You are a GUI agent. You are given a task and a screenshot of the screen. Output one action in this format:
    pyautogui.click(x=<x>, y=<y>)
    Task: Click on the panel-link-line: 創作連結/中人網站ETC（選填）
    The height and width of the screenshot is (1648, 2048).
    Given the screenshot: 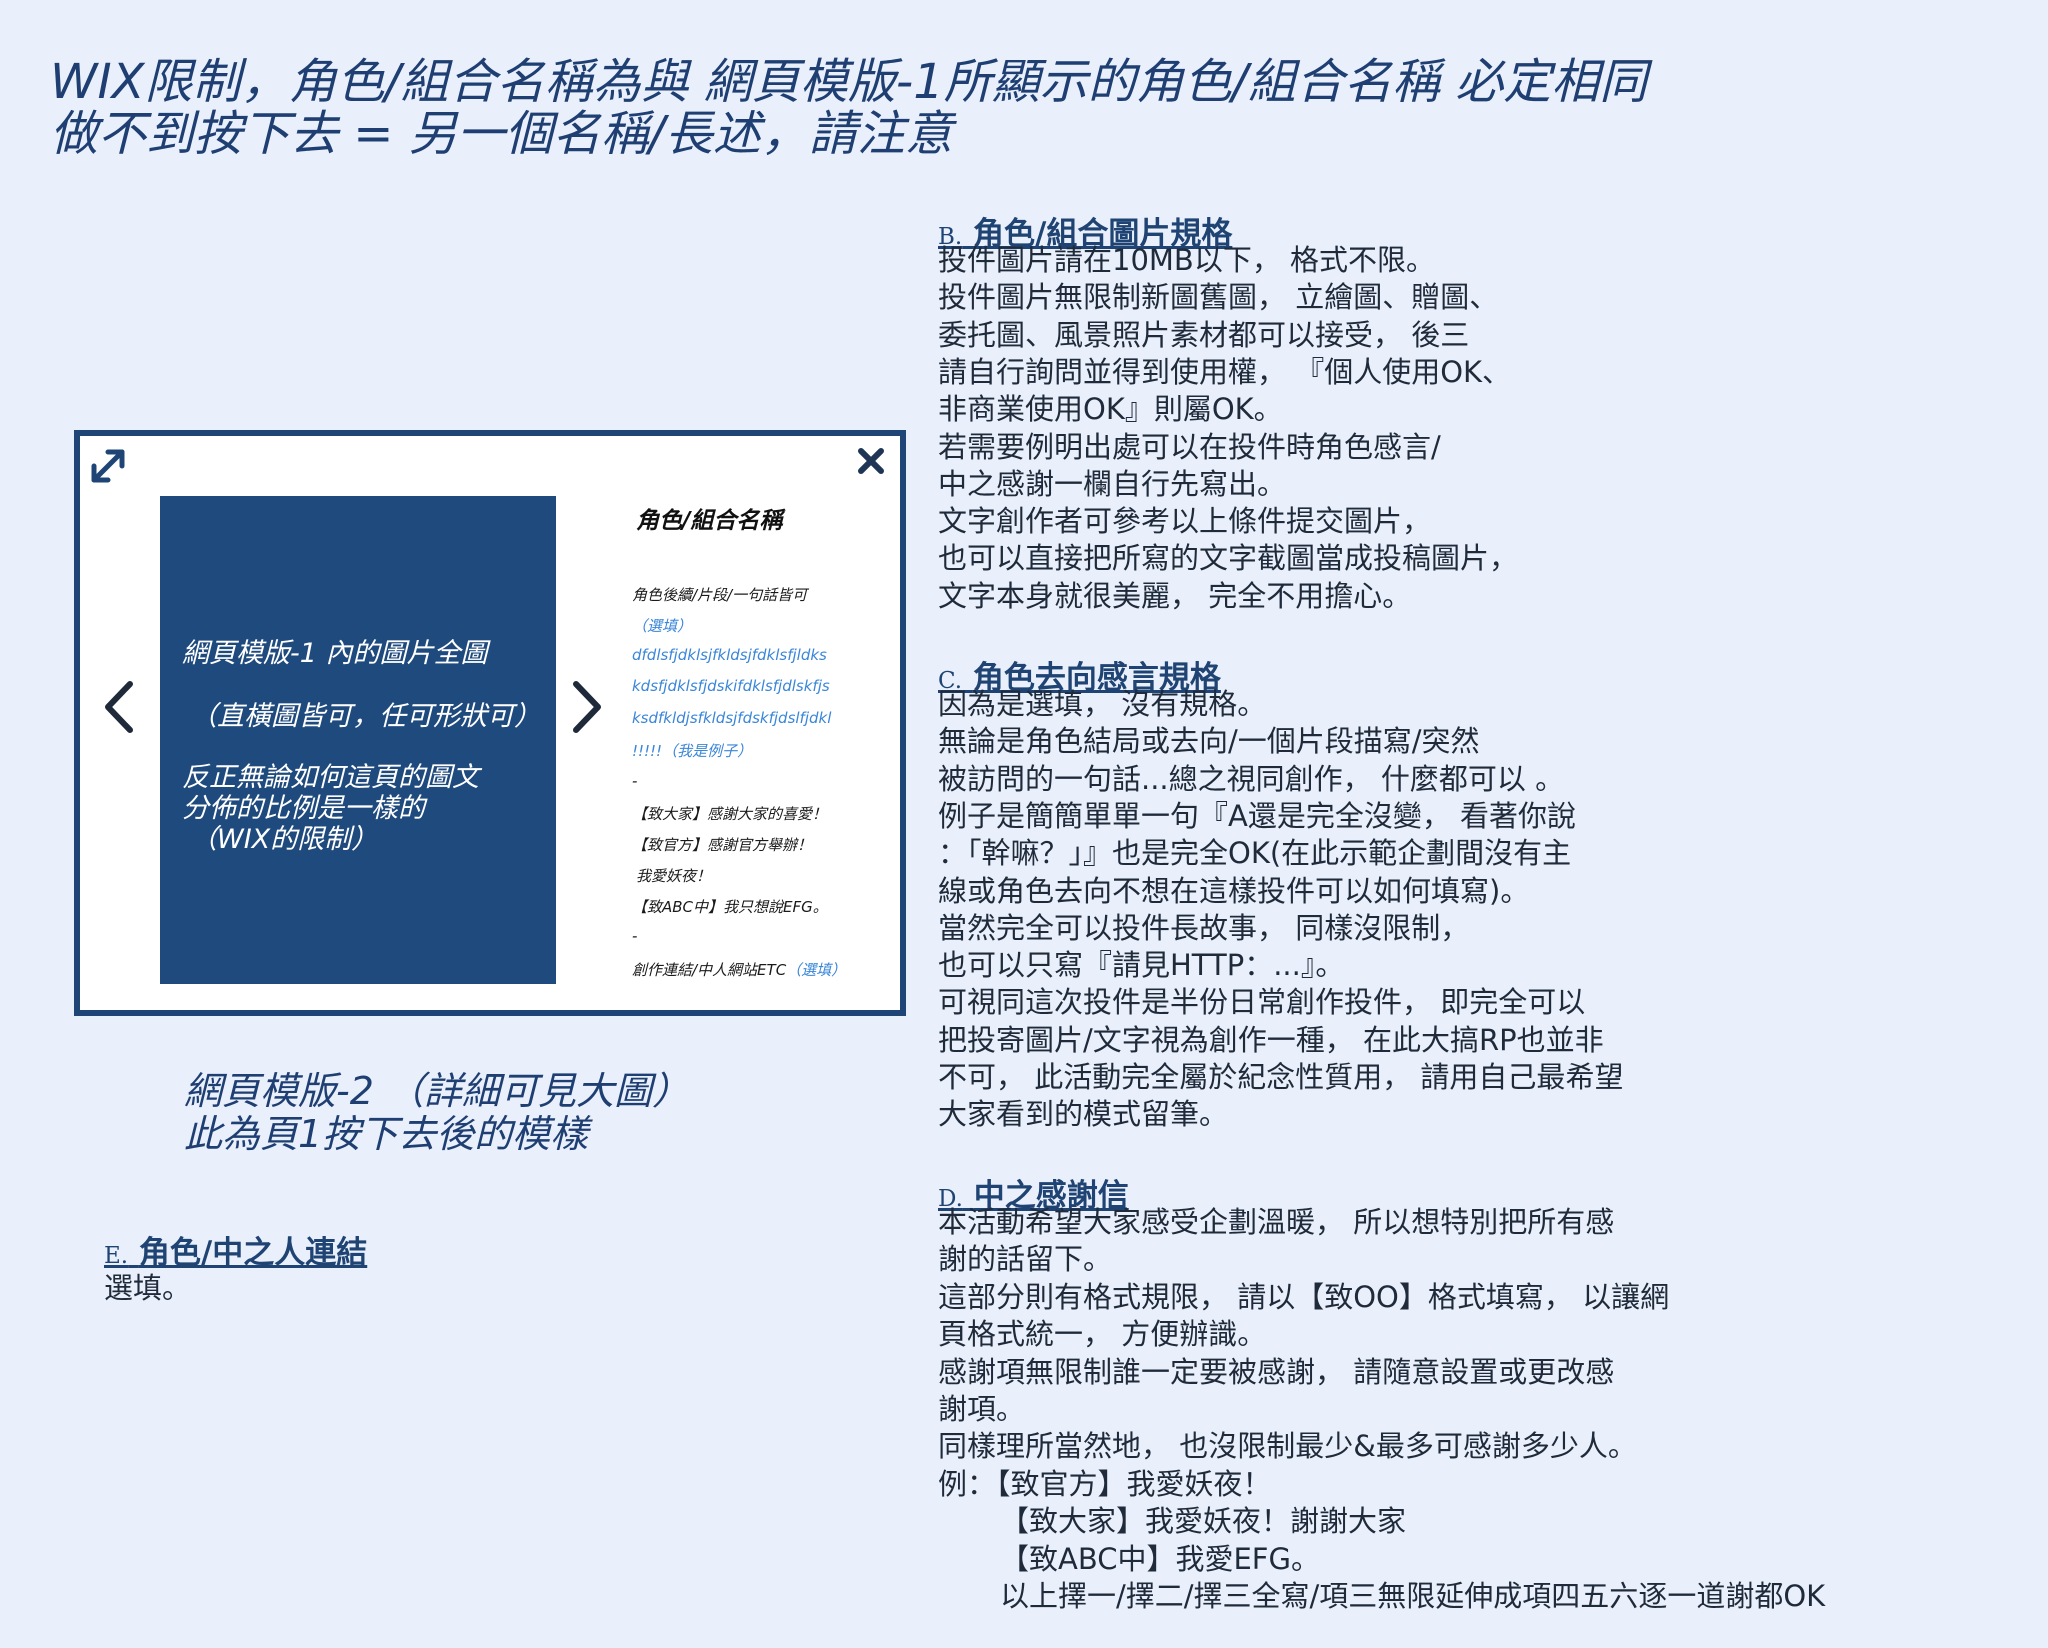 What is the action you would take?
    pyautogui.click(x=739, y=969)
    